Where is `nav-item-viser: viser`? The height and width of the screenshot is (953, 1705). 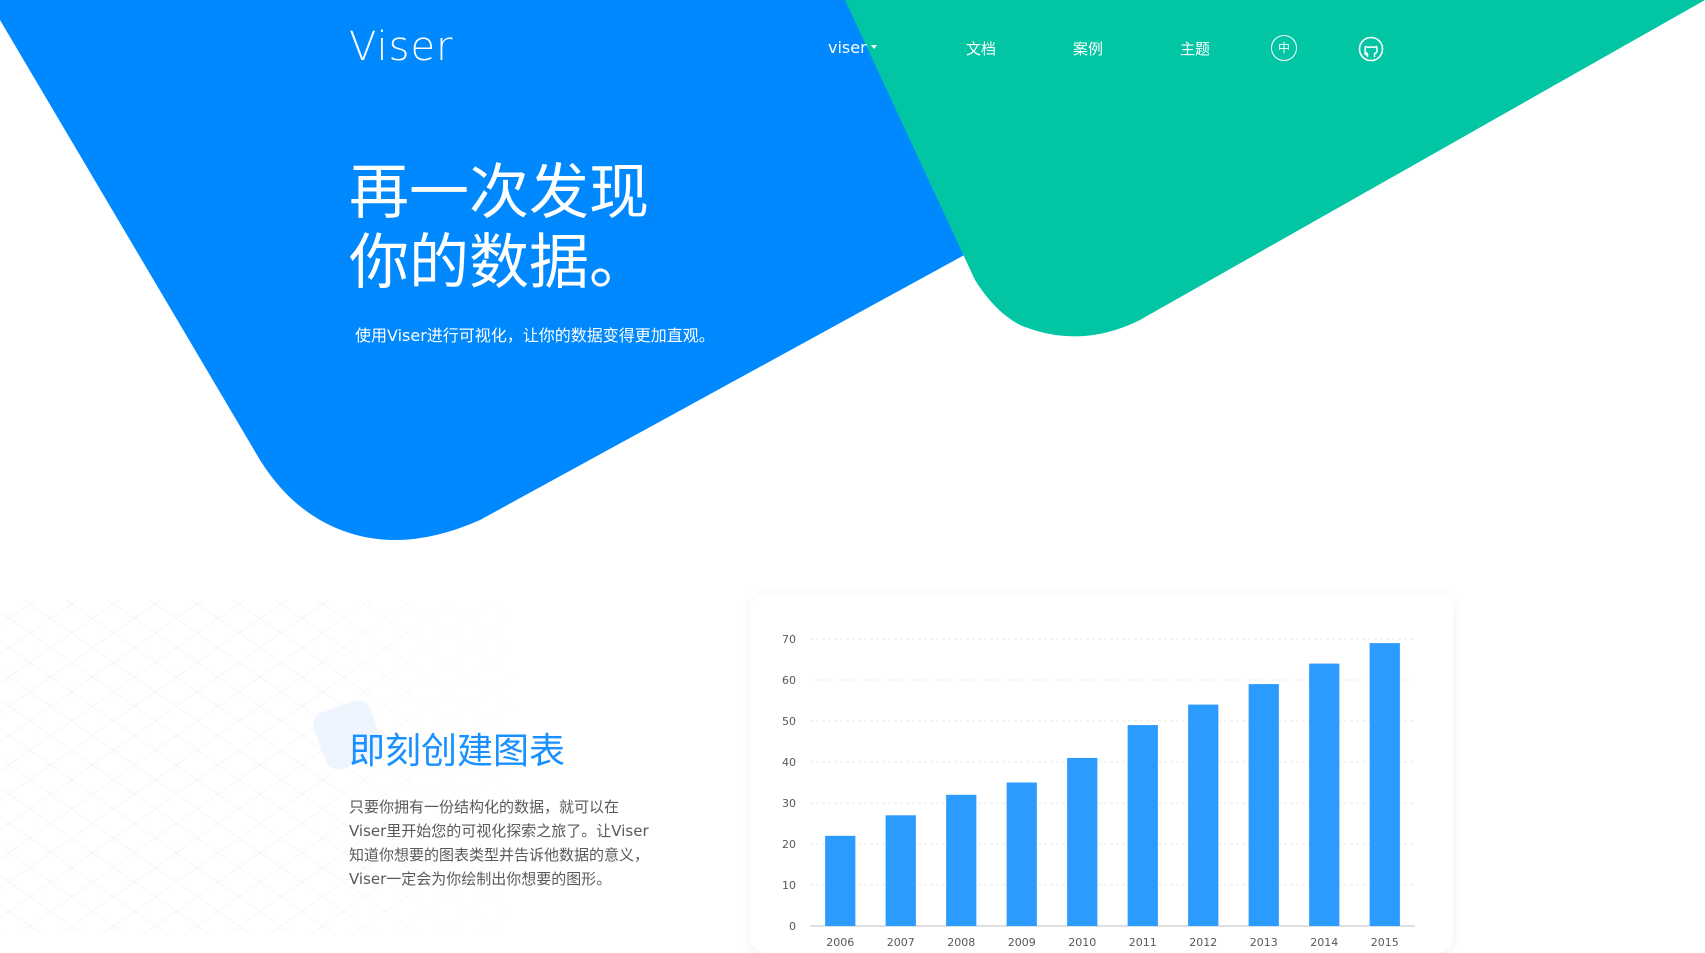 nav-item-viser: viser is located at coordinates (852, 47).